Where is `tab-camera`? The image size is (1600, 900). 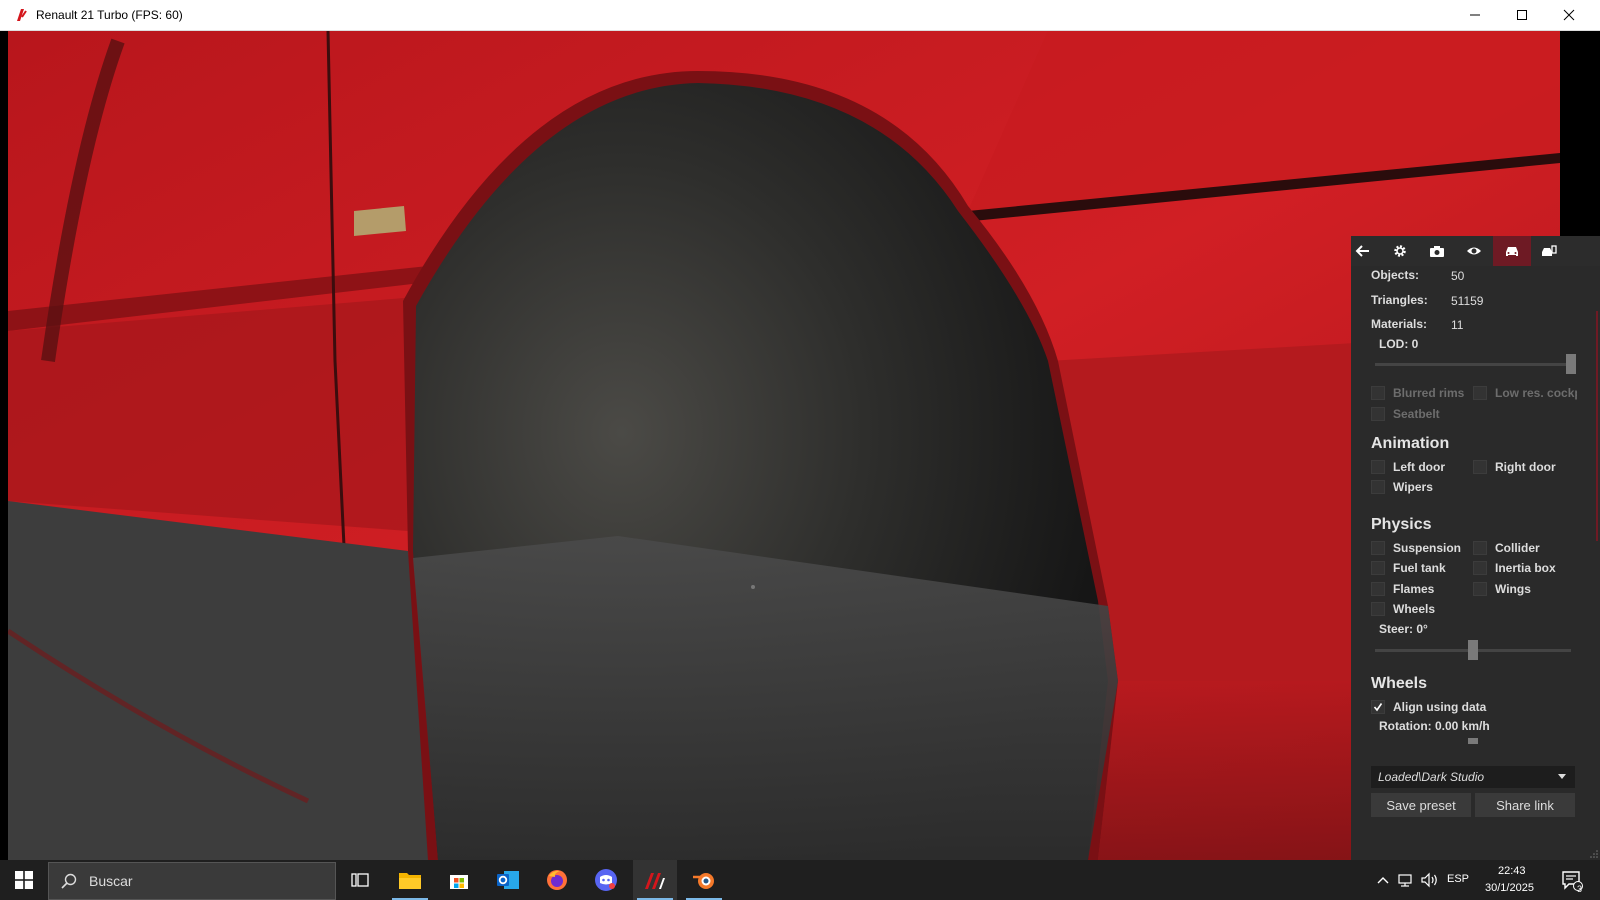
tab-camera is located at coordinates (1437, 251).